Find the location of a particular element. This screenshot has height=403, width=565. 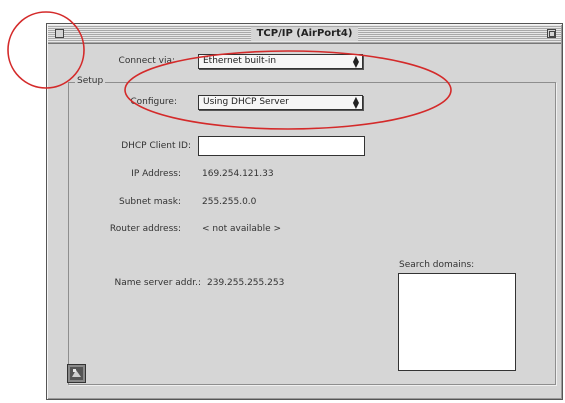

dhcp-client-id-field is located at coordinates (281, 146).